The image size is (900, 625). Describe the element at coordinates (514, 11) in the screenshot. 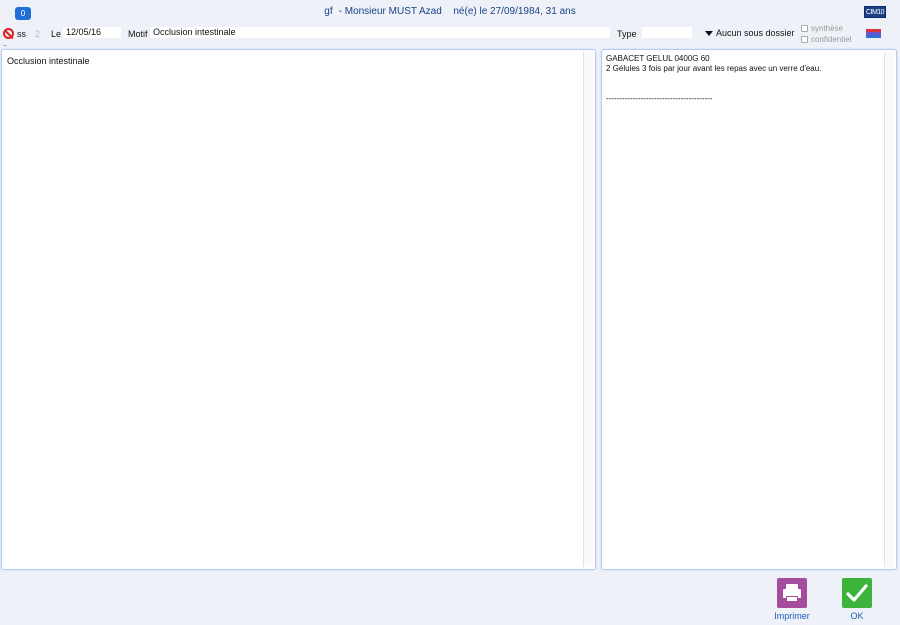

I see `birth-info: né(e) le 27/09/1984, 31 ans` at that location.